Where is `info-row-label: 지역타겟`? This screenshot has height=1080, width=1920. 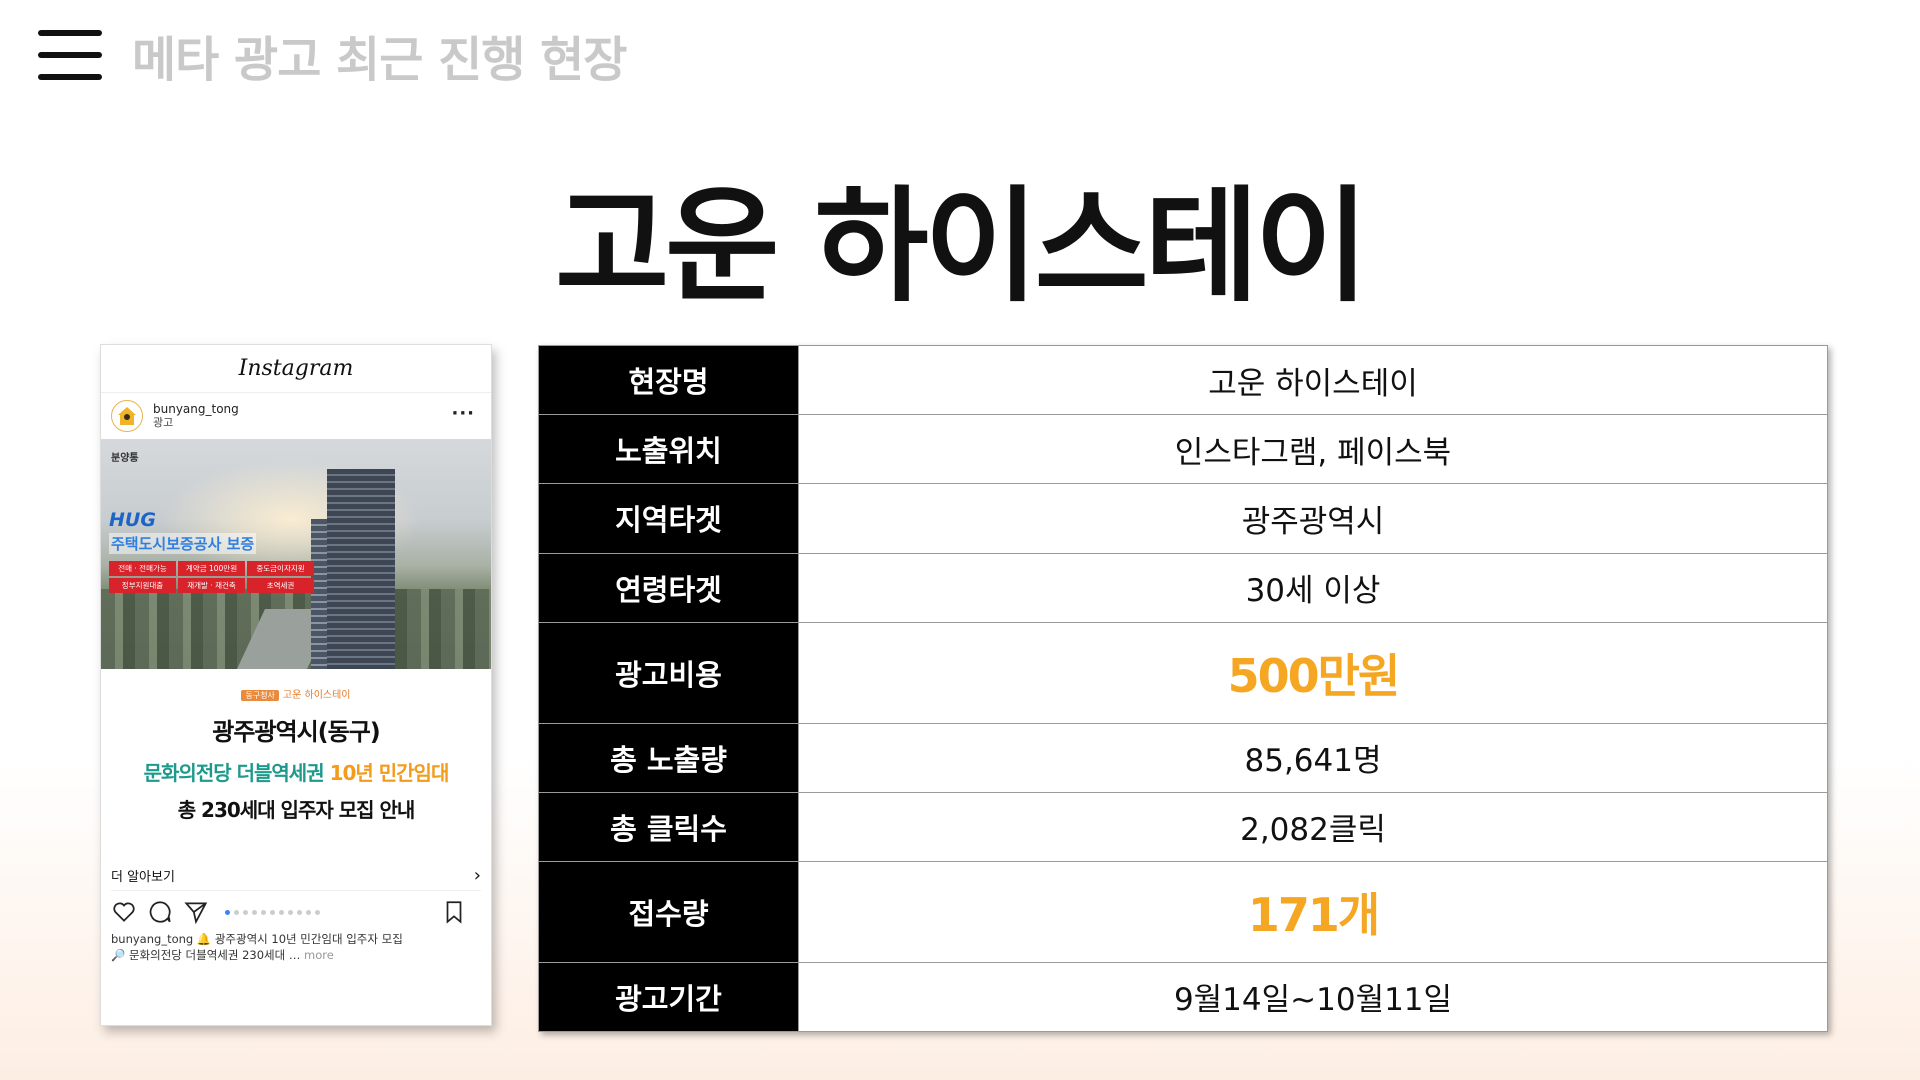
info-row-label: 지역타겟 is located at coordinates (668, 518).